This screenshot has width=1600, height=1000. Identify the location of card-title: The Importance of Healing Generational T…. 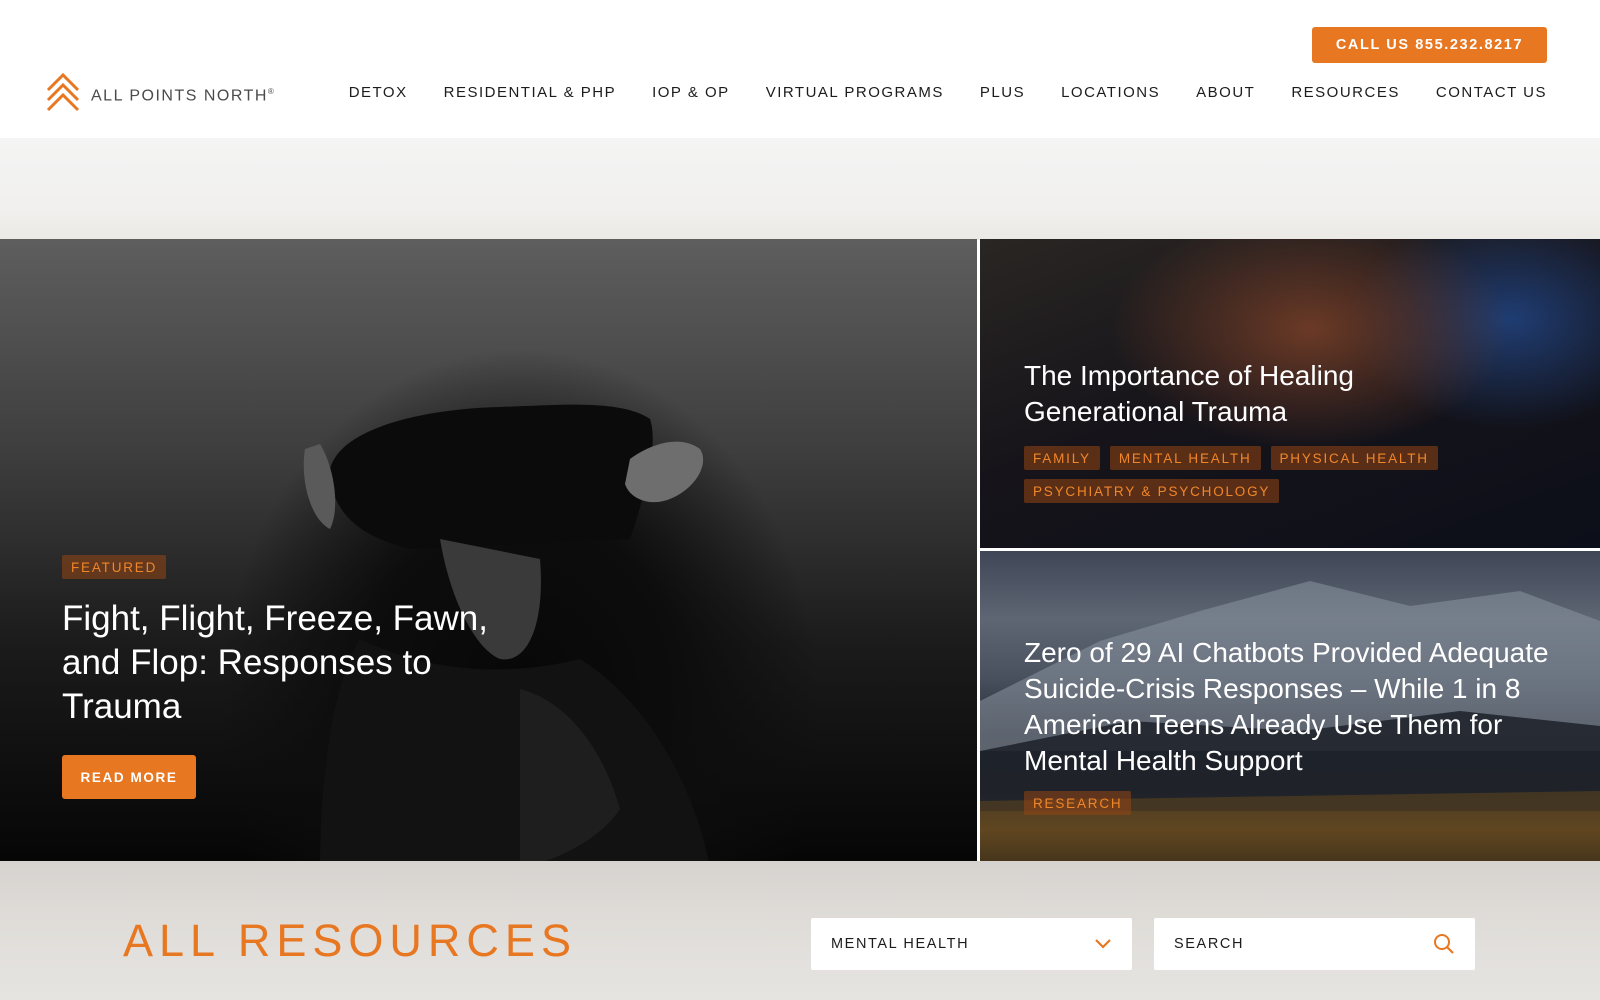
(1254, 394).